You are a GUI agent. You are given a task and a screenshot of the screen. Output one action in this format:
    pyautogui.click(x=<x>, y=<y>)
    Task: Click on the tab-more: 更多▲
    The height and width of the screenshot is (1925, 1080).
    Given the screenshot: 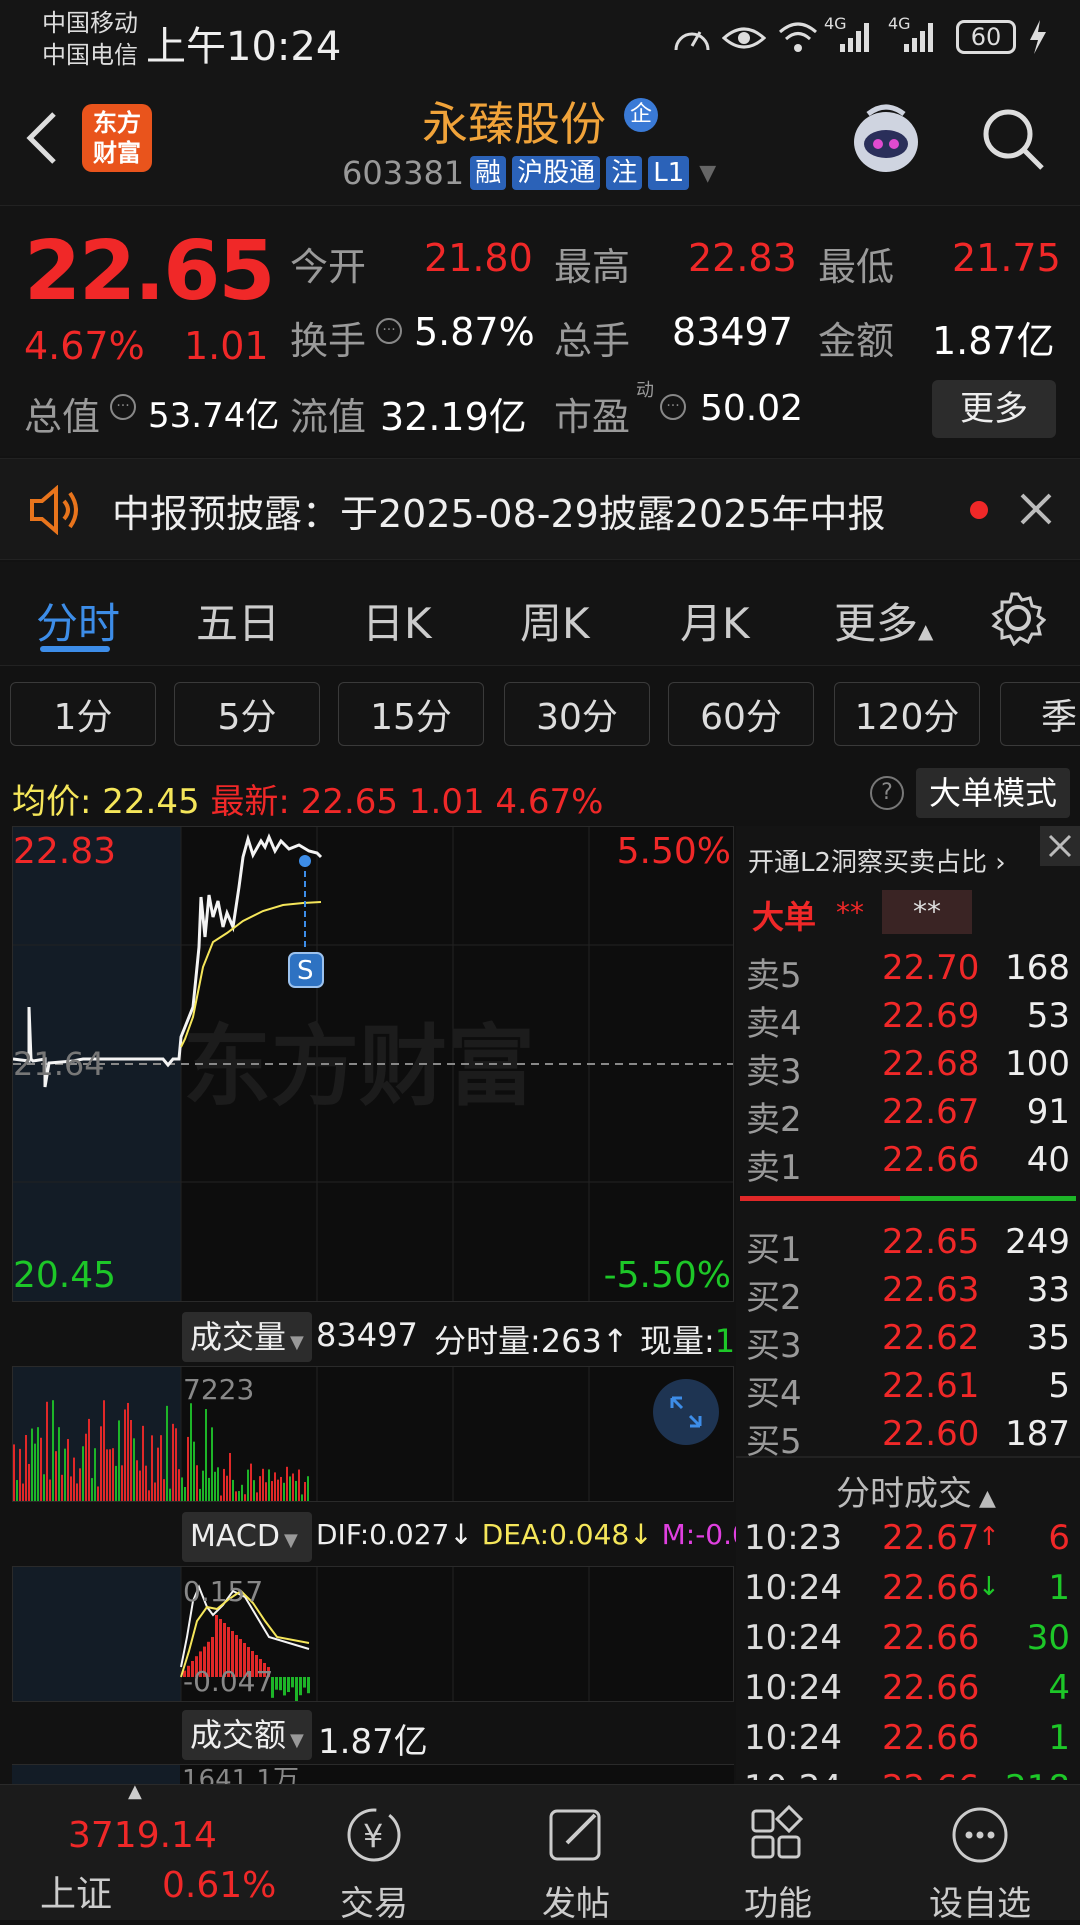 What is the action you would take?
    pyautogui.click(x=883, y=620)
    